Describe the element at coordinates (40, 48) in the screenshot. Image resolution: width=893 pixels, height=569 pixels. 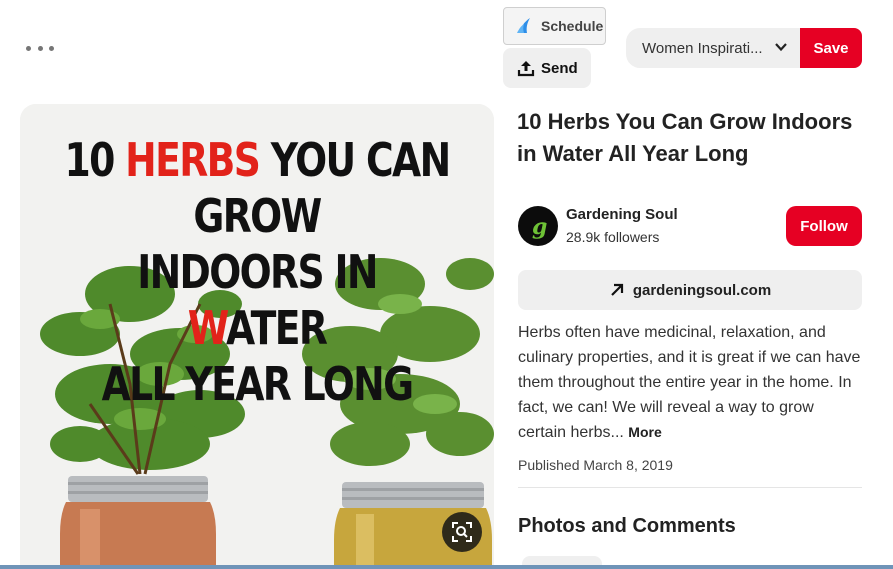
I see `more-options-icon` at that location.